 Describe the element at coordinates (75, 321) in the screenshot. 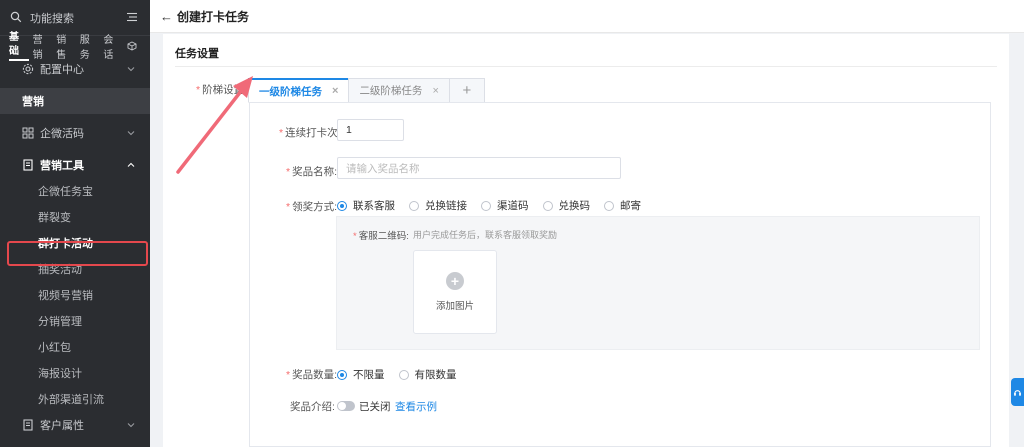

I see `sidebar-subitem: 分销管理` at that location.